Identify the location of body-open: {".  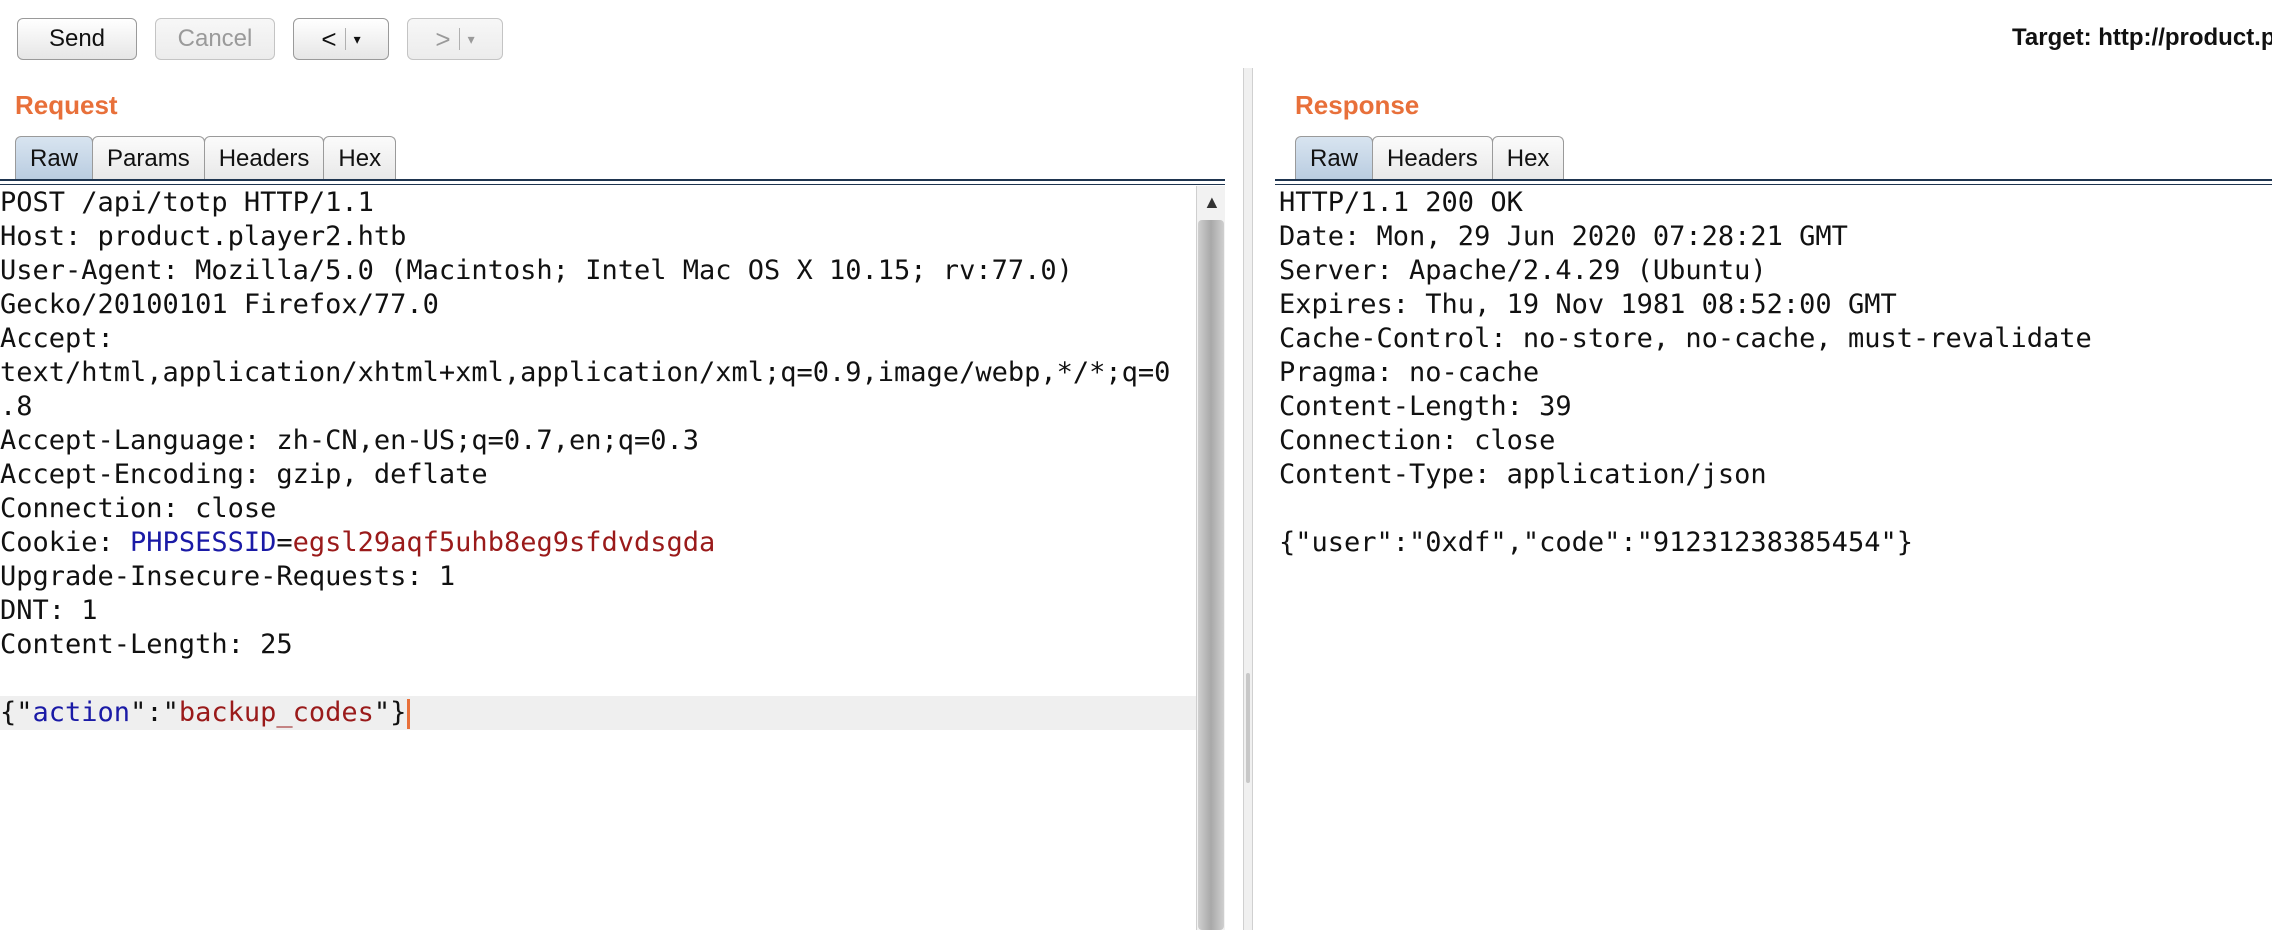
(16, 712).